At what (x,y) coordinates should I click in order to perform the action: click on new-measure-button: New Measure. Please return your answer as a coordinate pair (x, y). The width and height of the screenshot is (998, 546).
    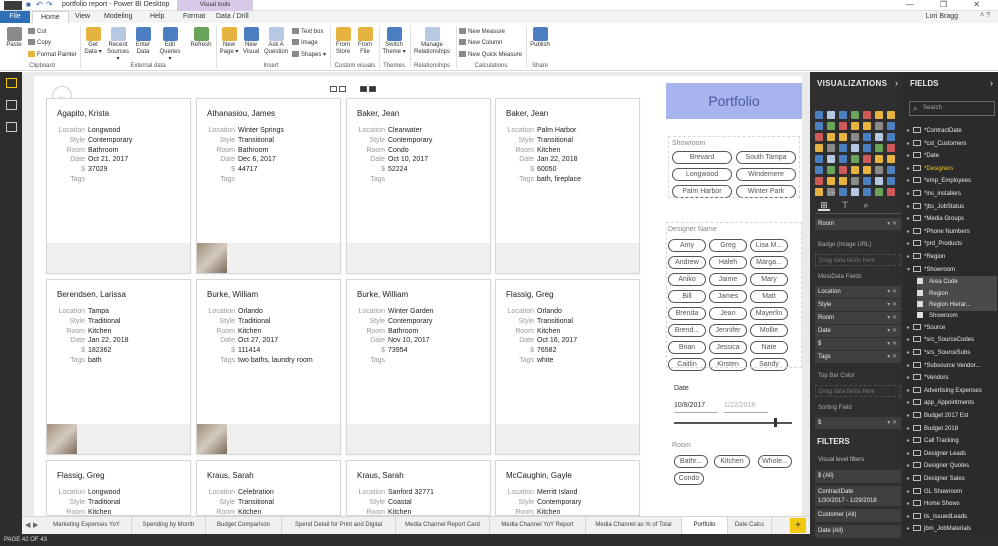
    Looking at the image, I should click on (482, 31).